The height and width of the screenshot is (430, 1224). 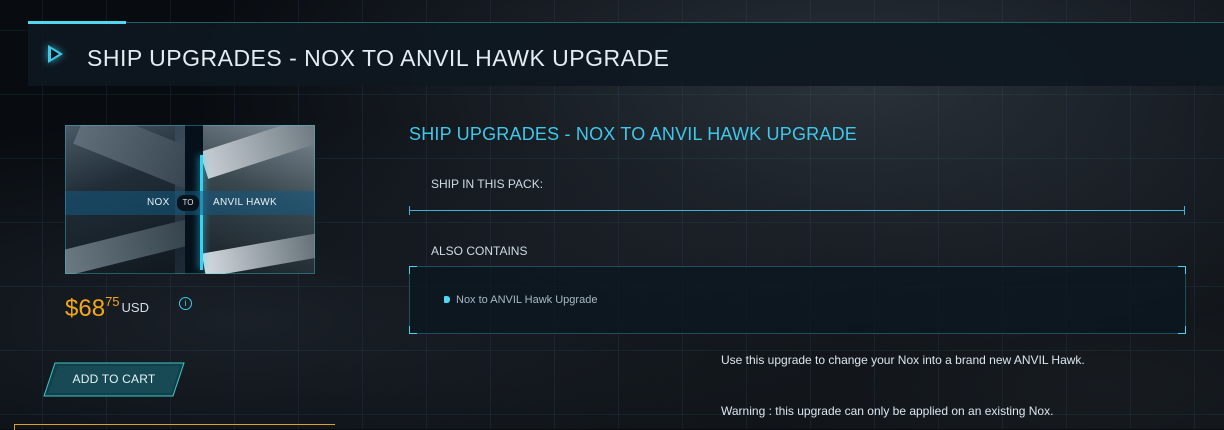 What do you see at coordinates (245, 202) in the screenshot?
I see `upgrade-target-label: ANVIL HAWK` at bounding box center [245, 202].